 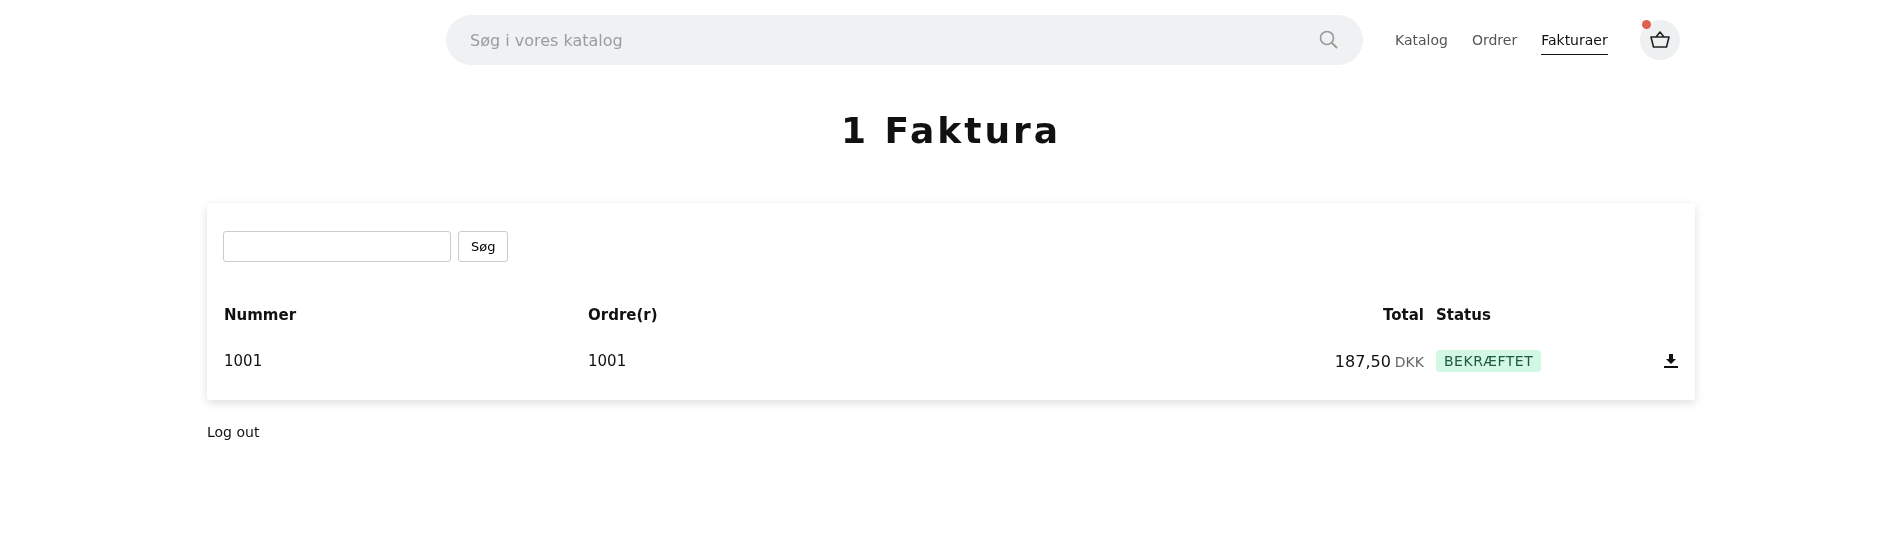 I want to click on status-badge: BEKRÆFTET, so click(x=1489, y=361).